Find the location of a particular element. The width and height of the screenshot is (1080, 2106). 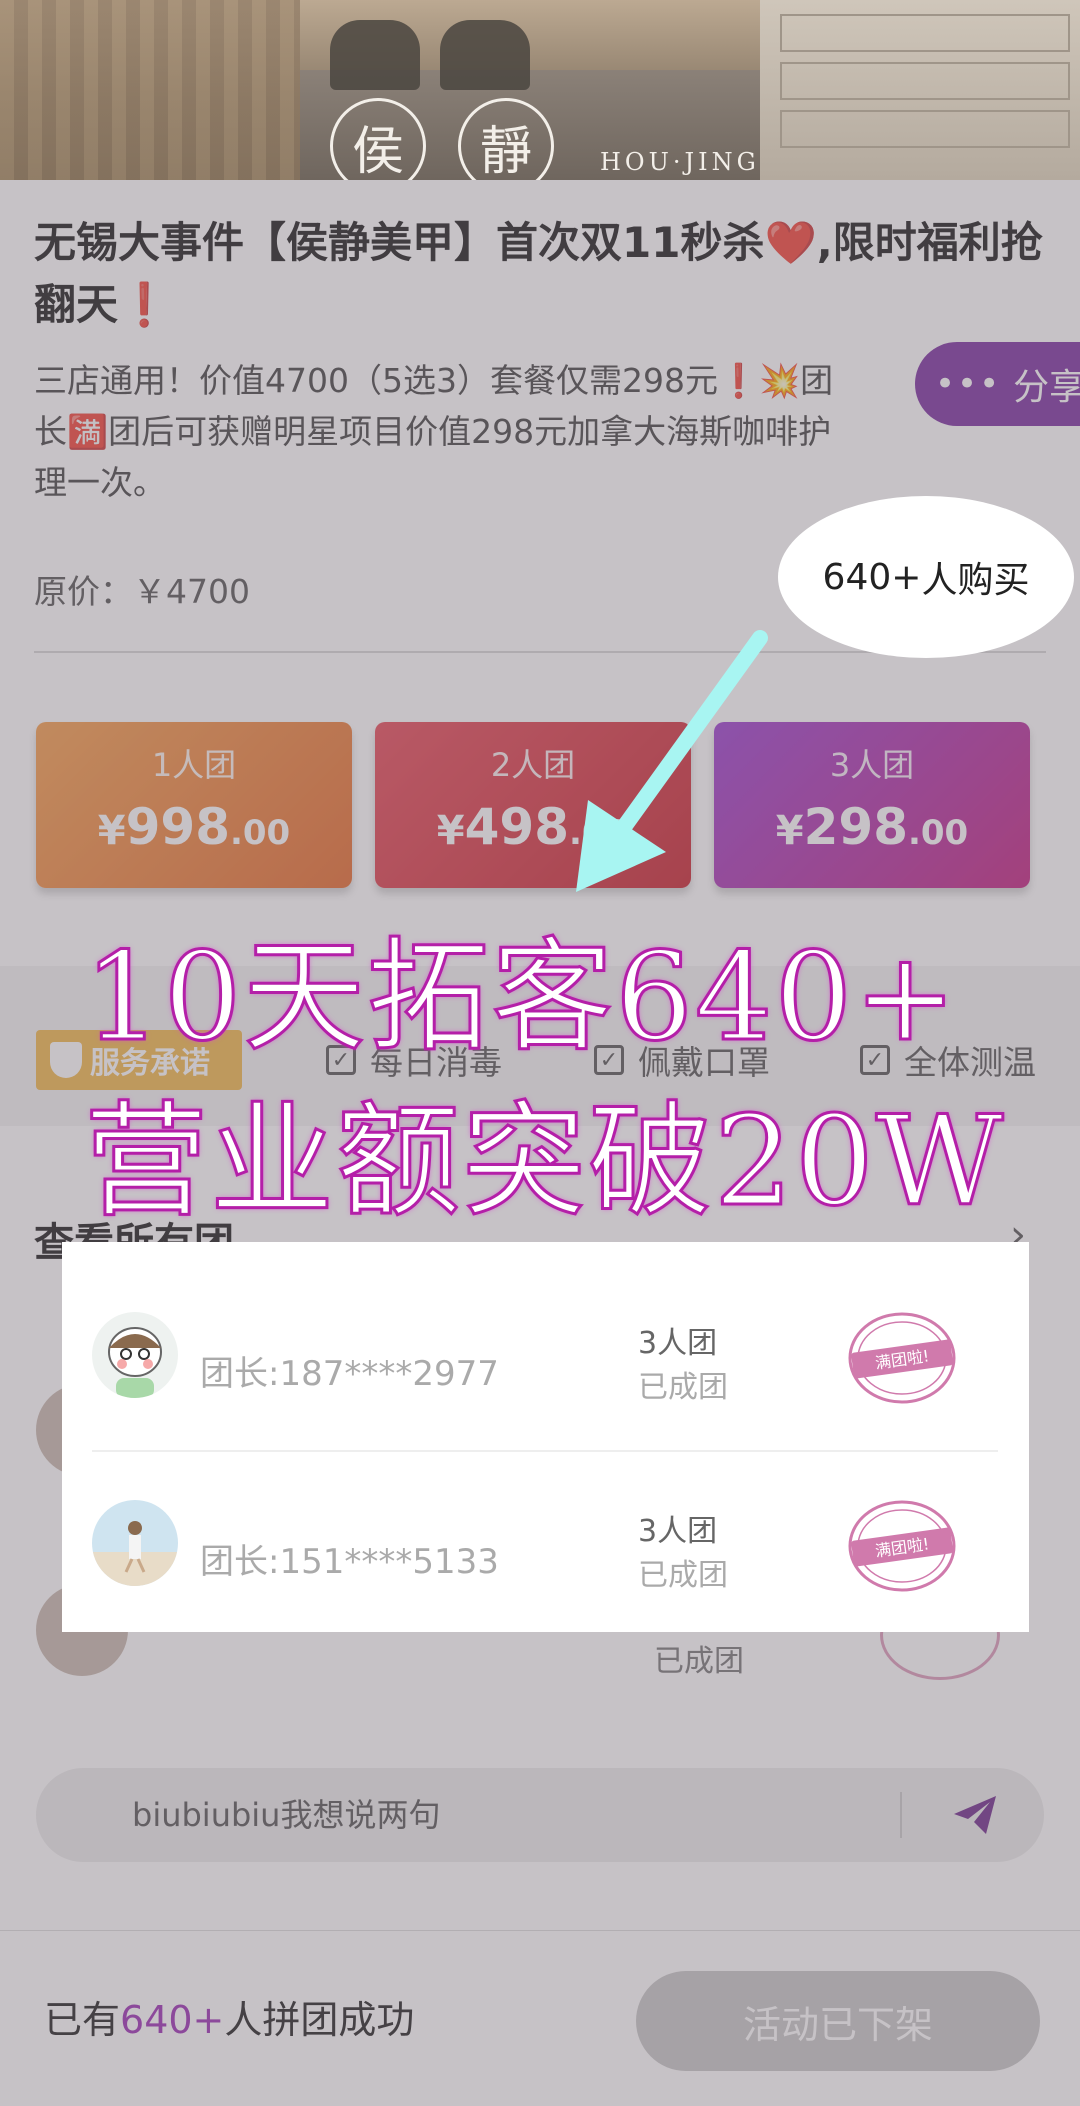

group-leader: 团长:187****2977 is located at coordinates (349, 1374).